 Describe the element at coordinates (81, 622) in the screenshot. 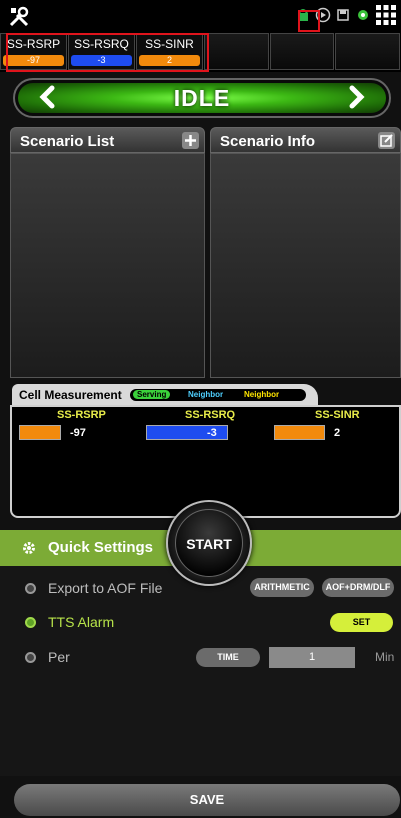

I see `tts-label: TTS Alarm` at that location.